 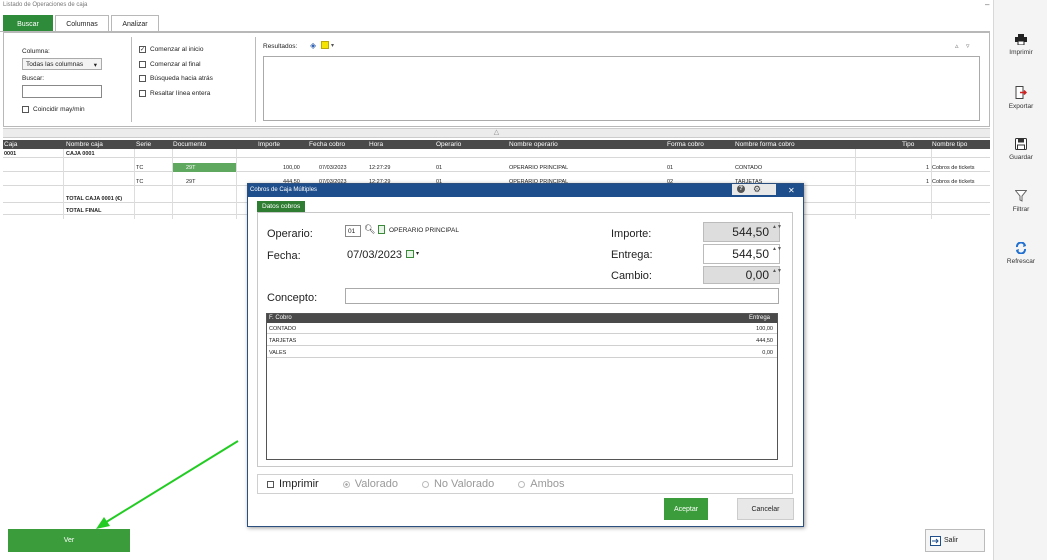 I want to click on checkbox-icon, so click(x=270, y=484).